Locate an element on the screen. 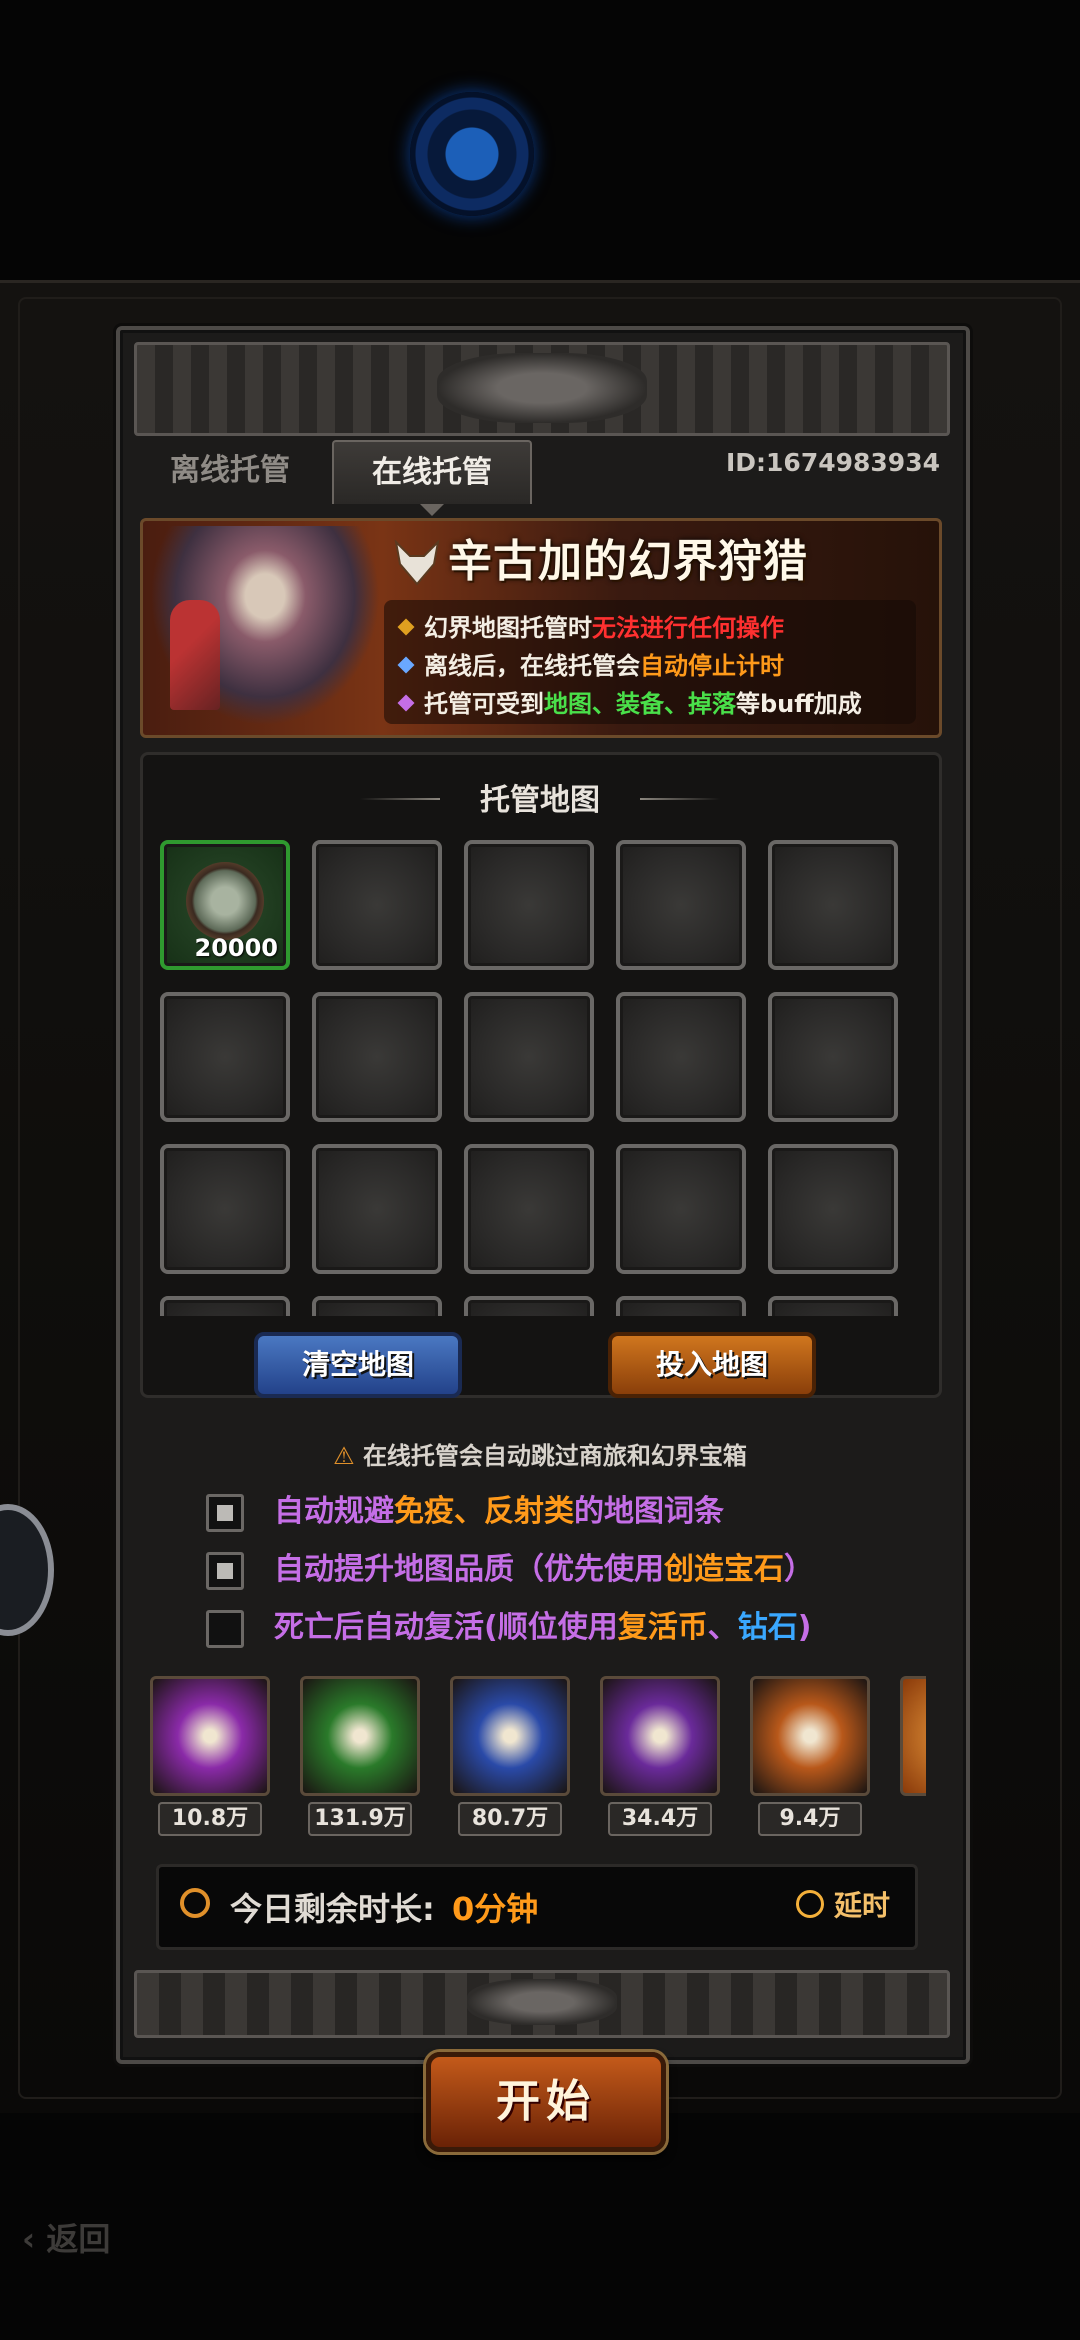  option-label-text: 、 is located at coordinates (722, 1627).